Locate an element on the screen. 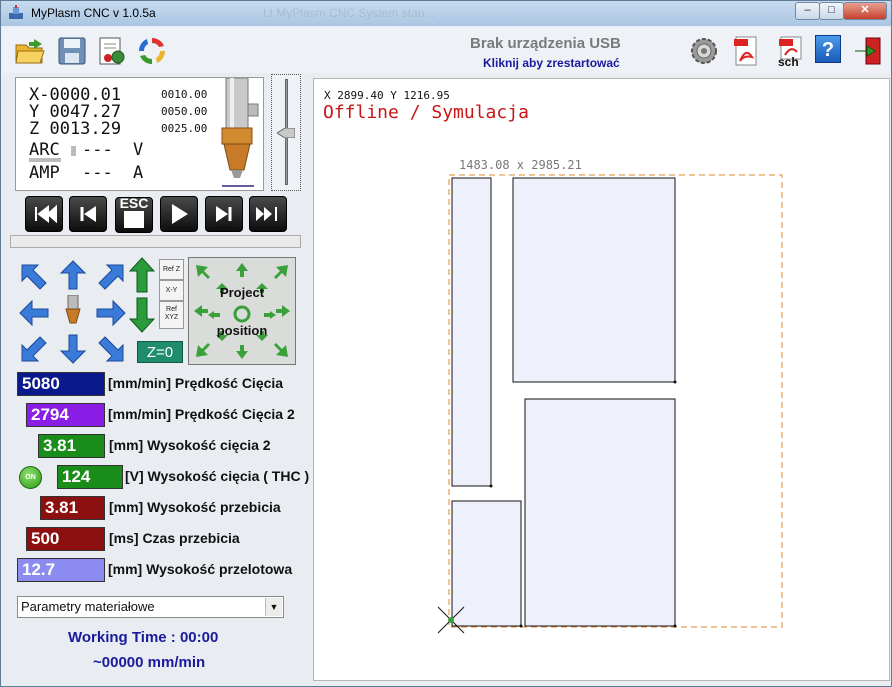 Image resolution: width=892 pixels, height=687 pixels. z-limit: 0025.00 is located at coordinates (184, 128).